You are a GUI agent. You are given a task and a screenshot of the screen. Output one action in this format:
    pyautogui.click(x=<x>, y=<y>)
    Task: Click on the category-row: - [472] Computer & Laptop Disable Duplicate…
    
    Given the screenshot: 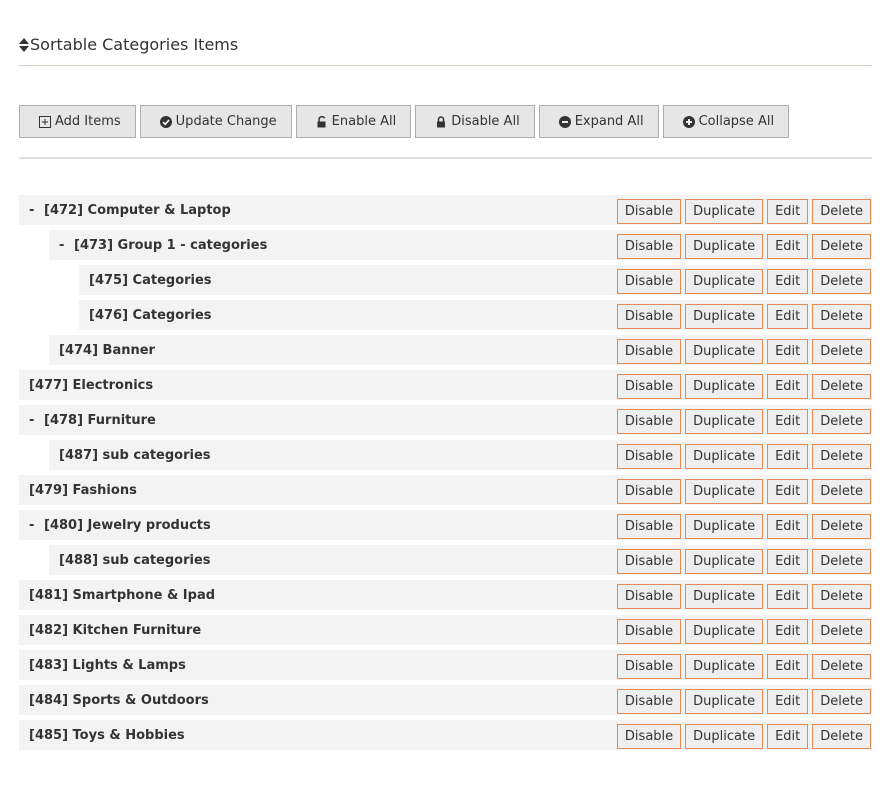 What is the action you would take?
    pyautogui.click(x=445, y=210)
    